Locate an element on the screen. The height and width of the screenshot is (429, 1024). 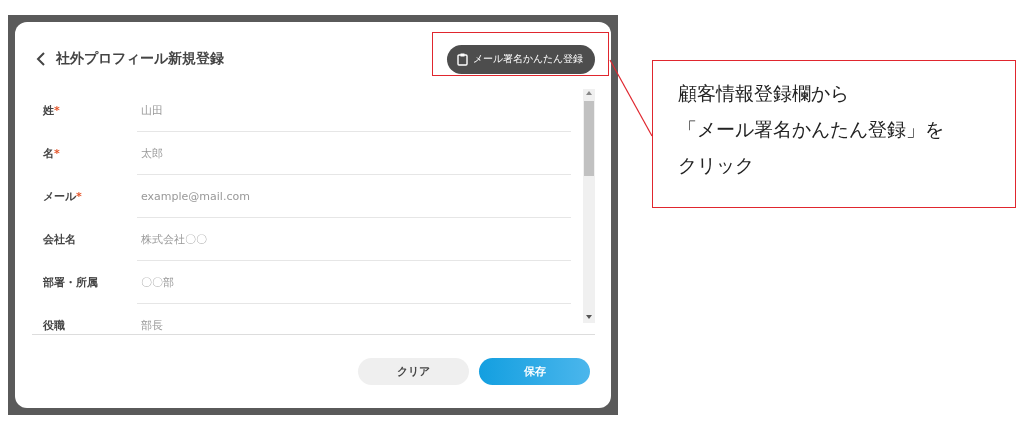
callout-text: 顧客情報登録欄から 「メール署名かんたん登録」を クリック is located at coordinates (811, 129).